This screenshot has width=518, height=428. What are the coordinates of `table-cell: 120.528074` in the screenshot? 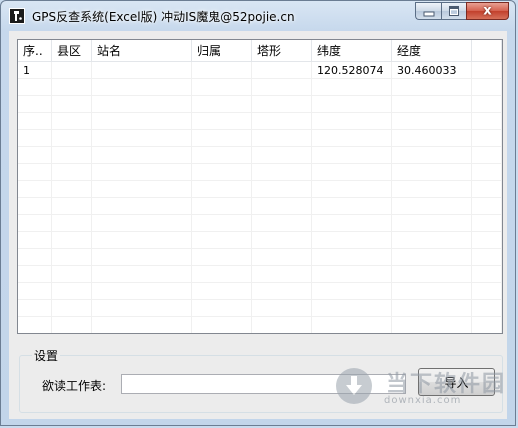 It's located at (352, 70).